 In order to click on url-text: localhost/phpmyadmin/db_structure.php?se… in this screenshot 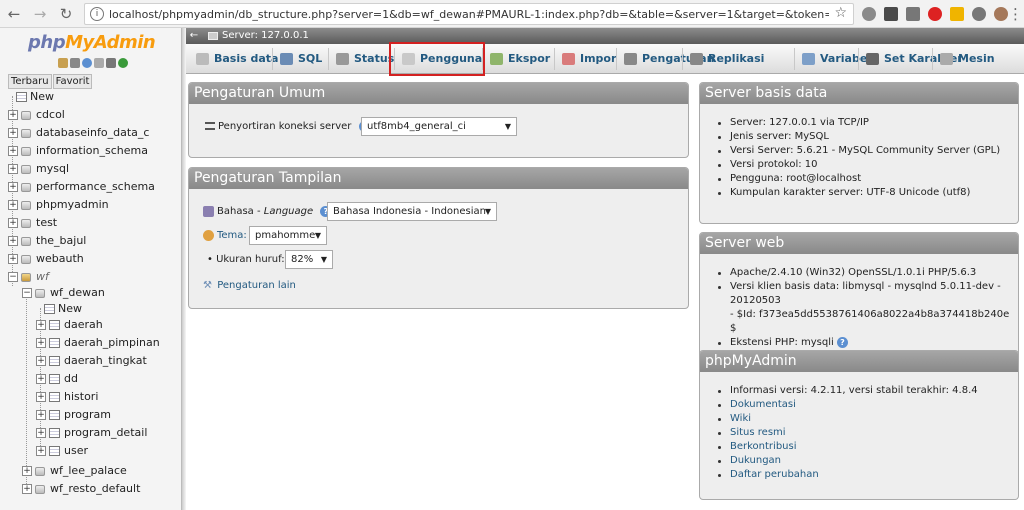, I will do `click(469, 14)`.